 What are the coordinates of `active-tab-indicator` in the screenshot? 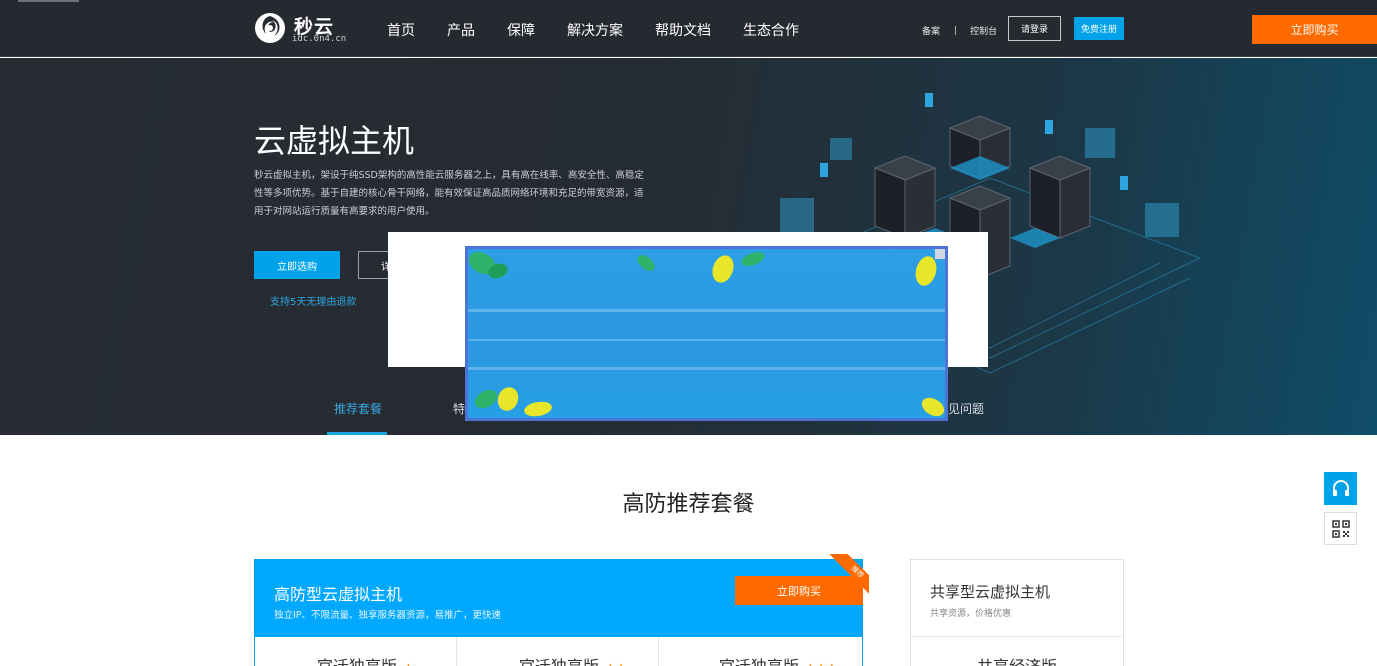 It's located at (357, 433).